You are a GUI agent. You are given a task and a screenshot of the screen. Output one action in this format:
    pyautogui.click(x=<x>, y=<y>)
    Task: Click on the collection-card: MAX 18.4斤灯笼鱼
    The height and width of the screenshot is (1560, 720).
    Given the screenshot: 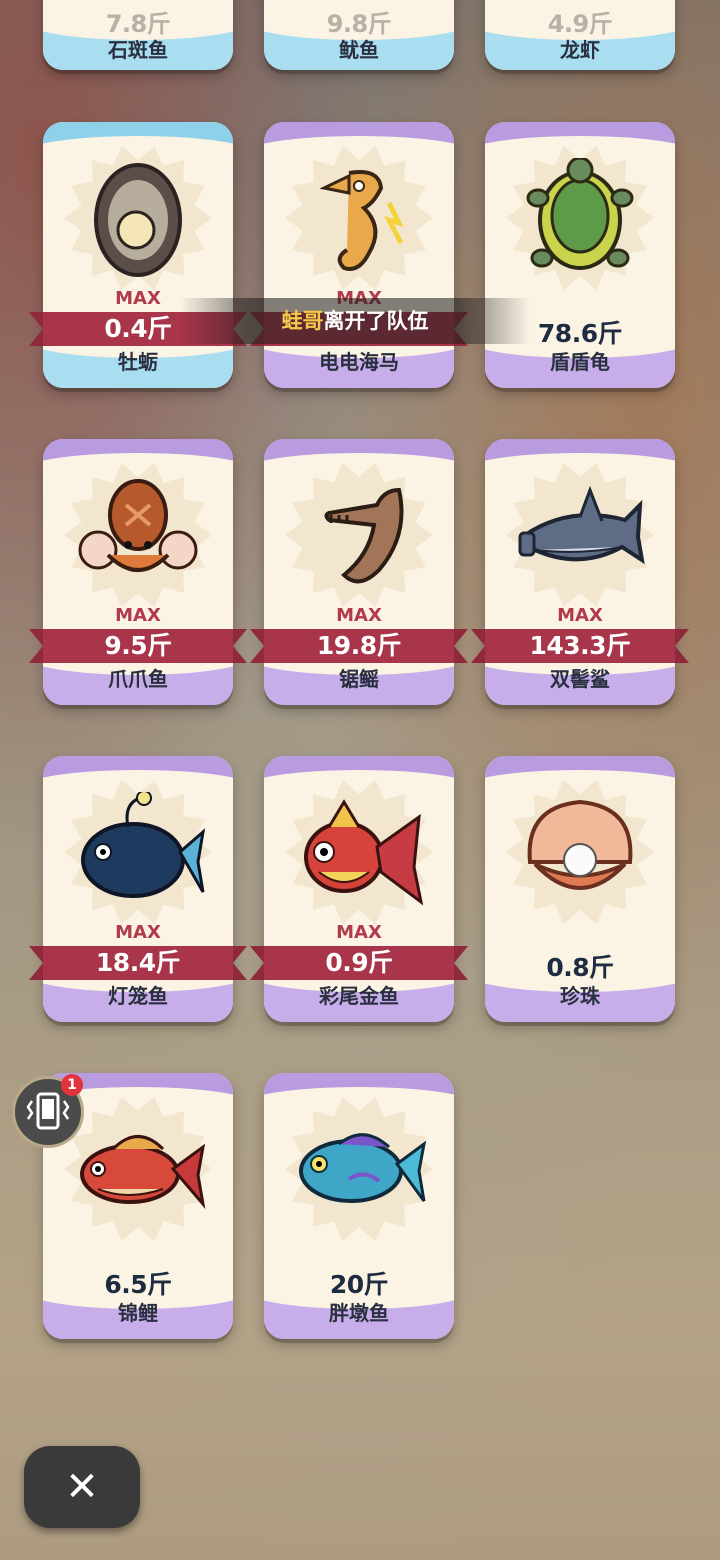 What is the action you would take?
    pyautogui.click(x=138, y=889)
    